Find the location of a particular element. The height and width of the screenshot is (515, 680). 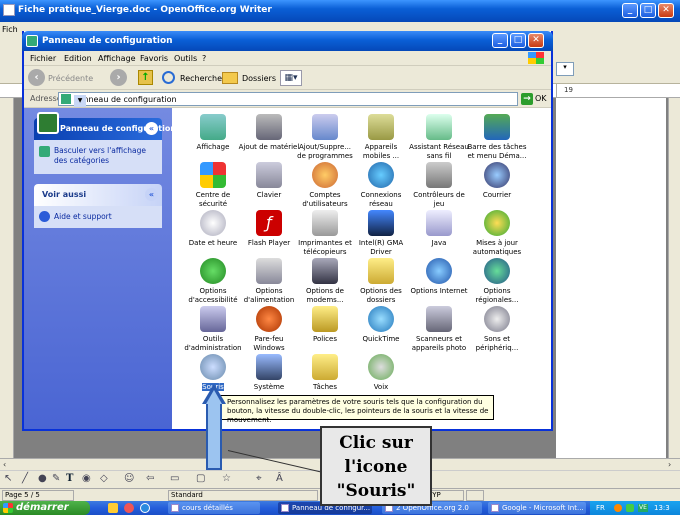

go-button: OK is located at coordinates (541, 98).